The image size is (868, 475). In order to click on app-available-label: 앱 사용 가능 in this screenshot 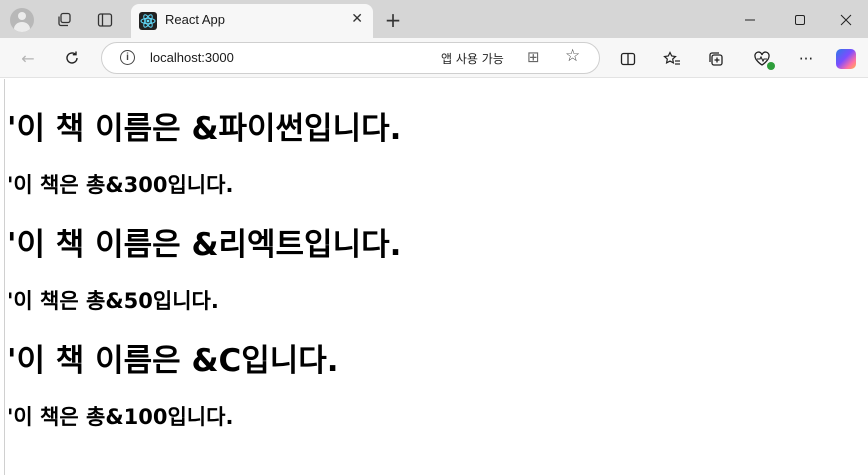, I will do `click(472, 58)`.